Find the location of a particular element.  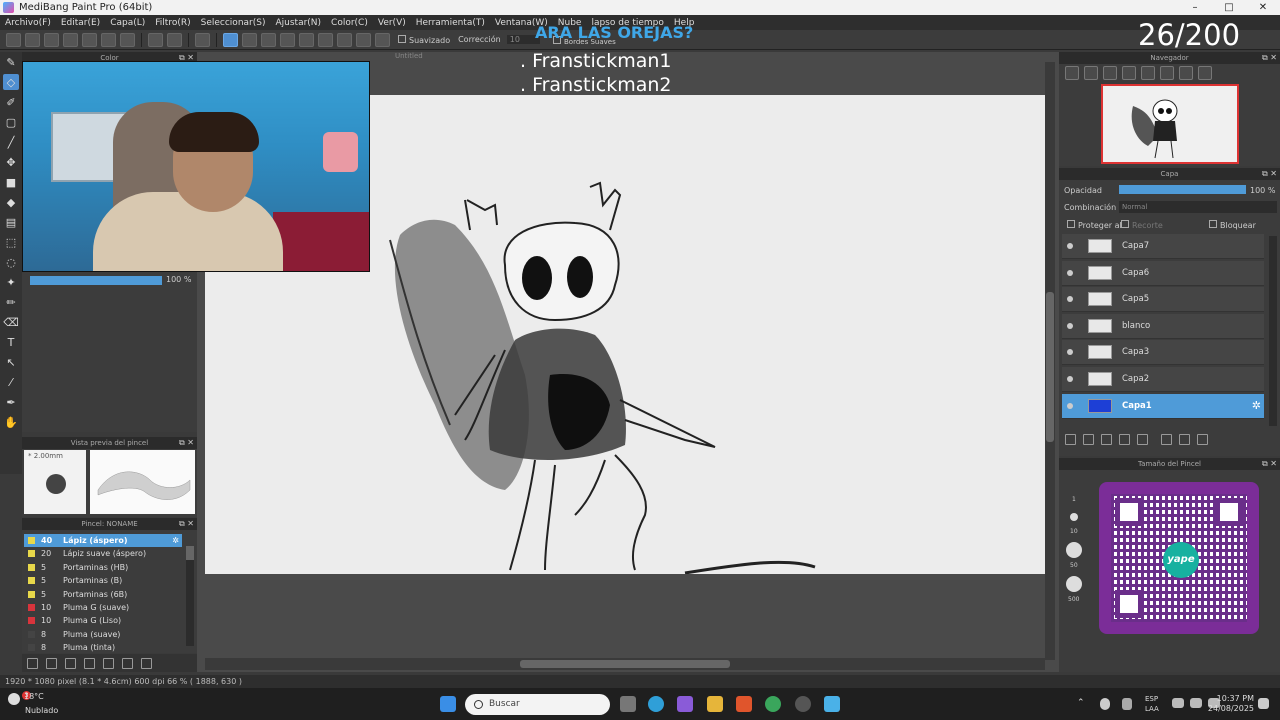

merge-layer-icon is located at coordinates (1184, 439).